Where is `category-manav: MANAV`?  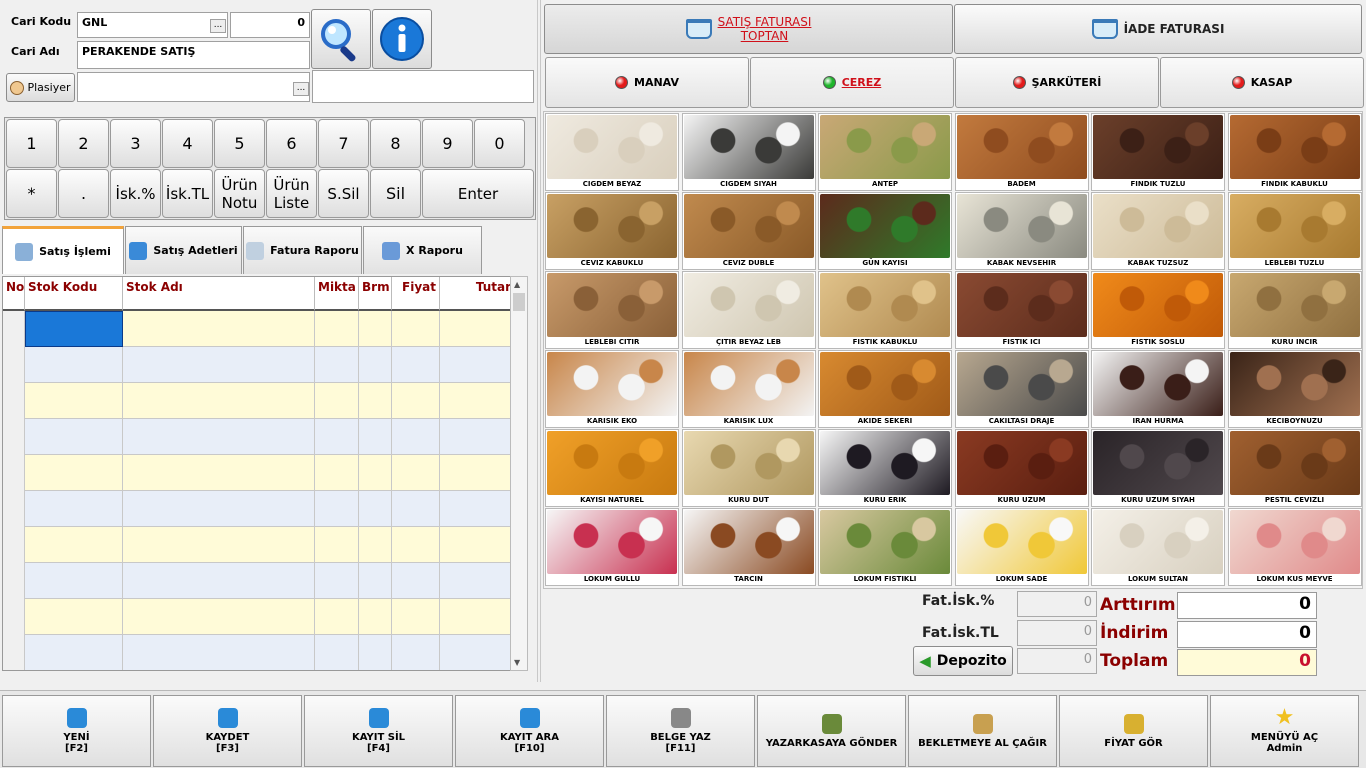
category-manav: MANAV is located at coordinates (647, 82).